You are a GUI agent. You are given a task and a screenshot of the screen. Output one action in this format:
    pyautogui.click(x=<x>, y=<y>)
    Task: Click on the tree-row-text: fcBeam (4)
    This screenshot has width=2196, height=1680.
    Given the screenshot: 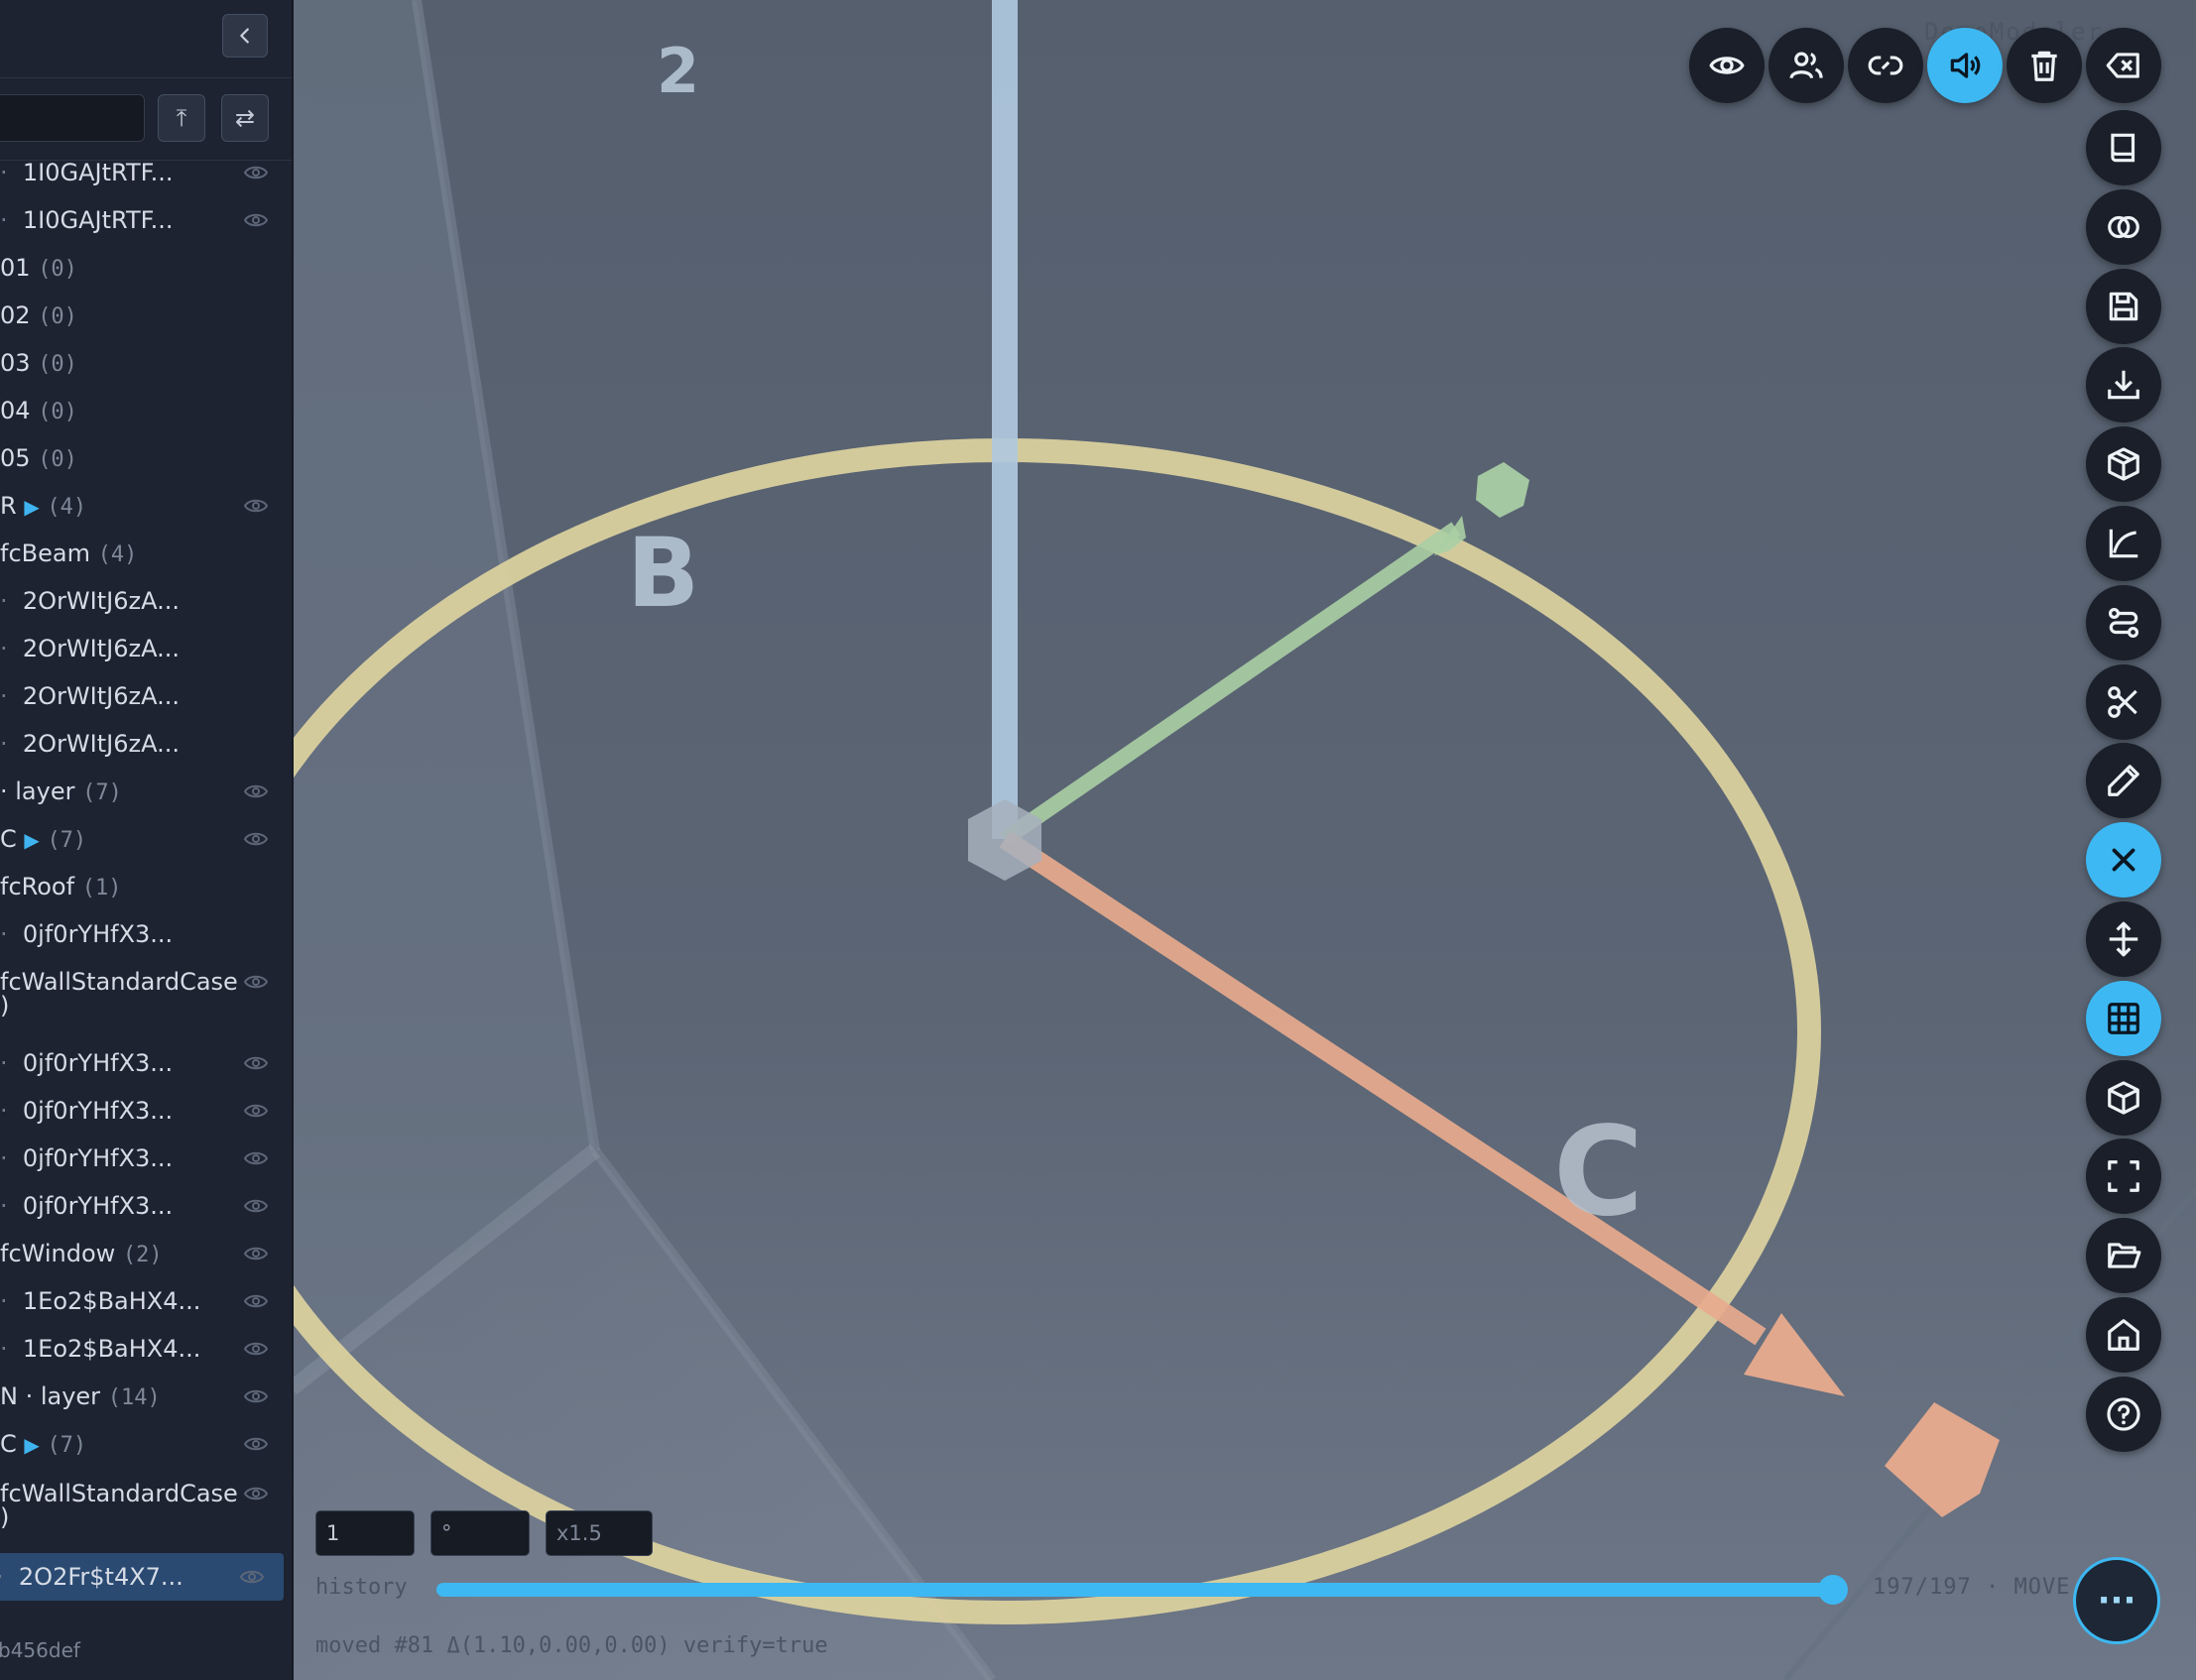 What is the action you would take?
    pyautogui.click(x=68, y=553)
    